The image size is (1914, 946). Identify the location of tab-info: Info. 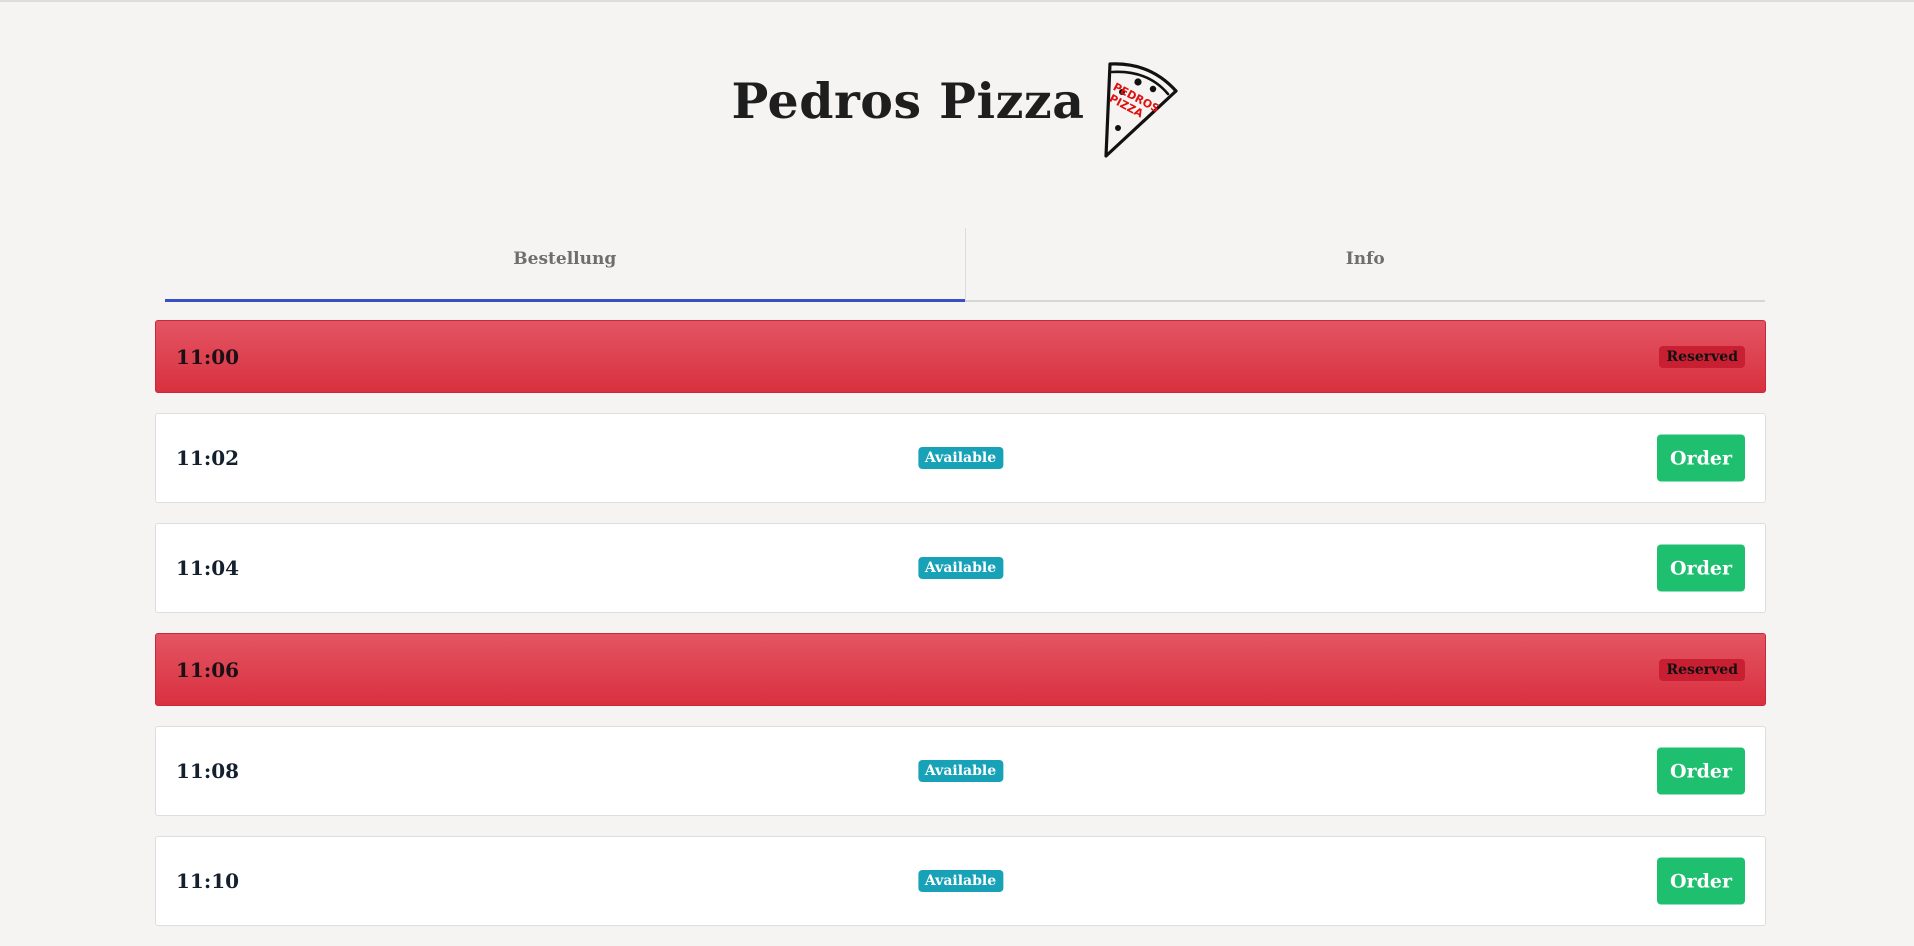
(1365, 264).